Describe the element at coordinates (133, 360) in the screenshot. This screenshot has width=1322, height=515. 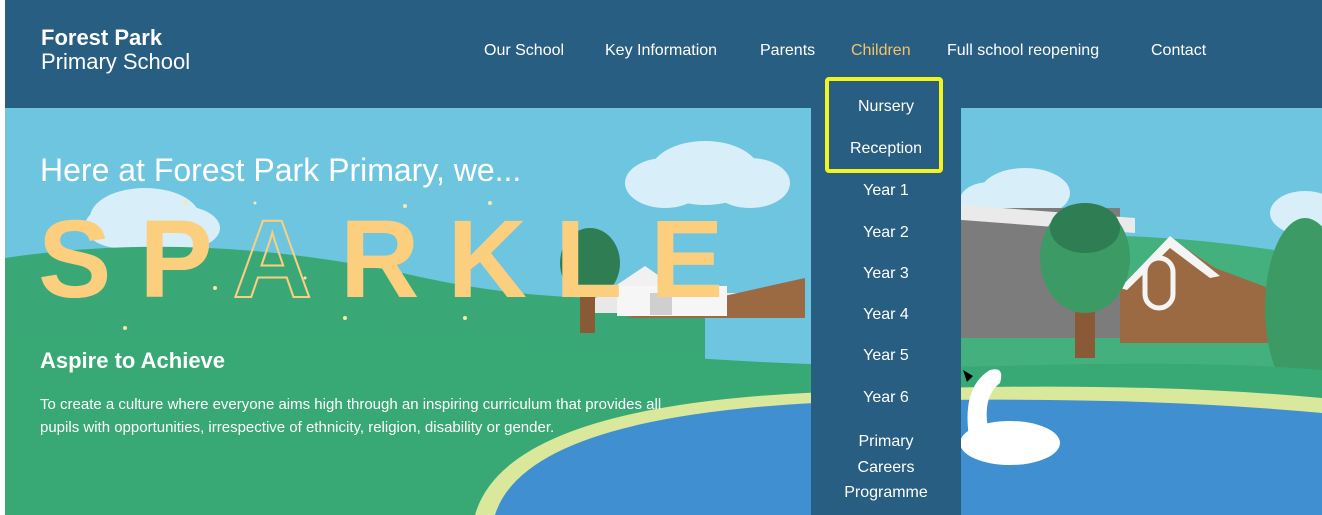
I see `aspire-title: Aspire to Achieve` at that location.